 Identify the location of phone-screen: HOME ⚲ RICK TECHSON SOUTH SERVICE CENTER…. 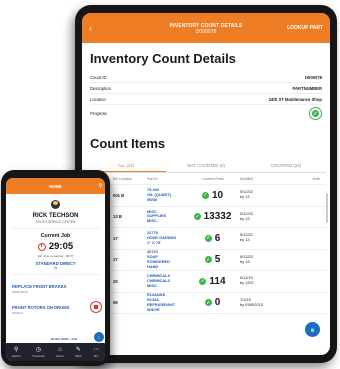
(55, 269).